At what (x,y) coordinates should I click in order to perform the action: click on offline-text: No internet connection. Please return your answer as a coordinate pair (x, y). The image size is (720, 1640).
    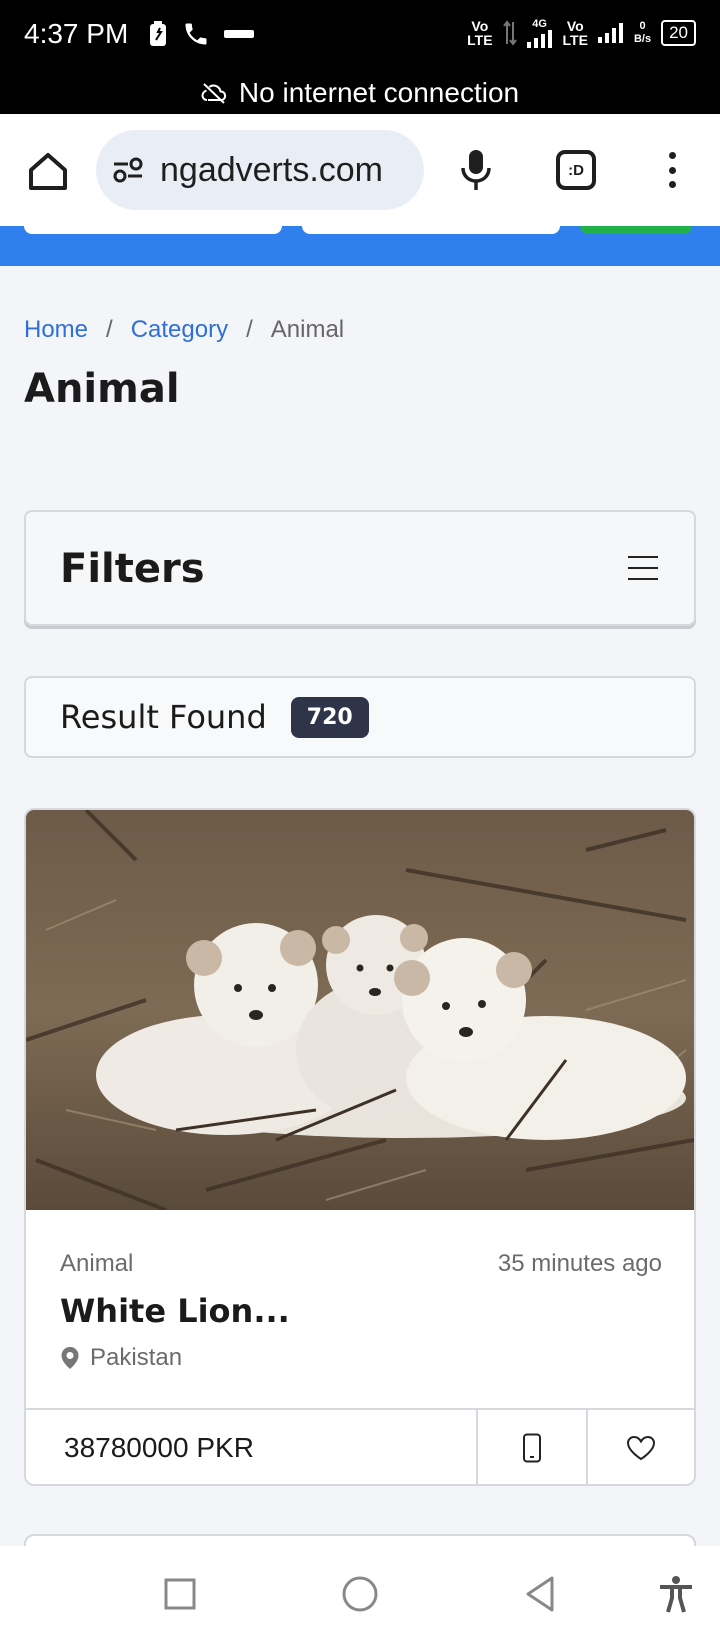
    Looking at the image, I should click on (379, 92).